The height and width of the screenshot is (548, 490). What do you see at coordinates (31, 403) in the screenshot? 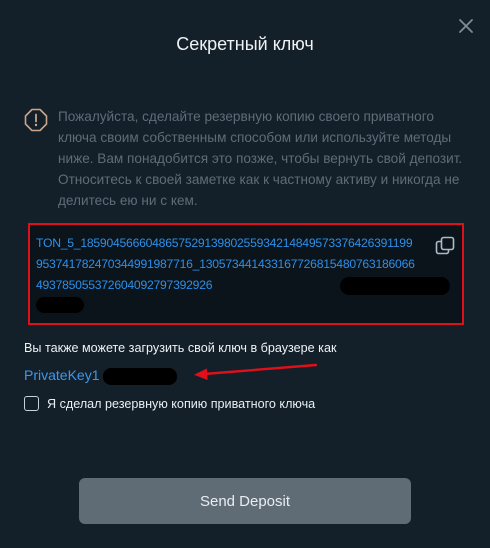
I see `checkbox-box` at bounding box center [31, 403].